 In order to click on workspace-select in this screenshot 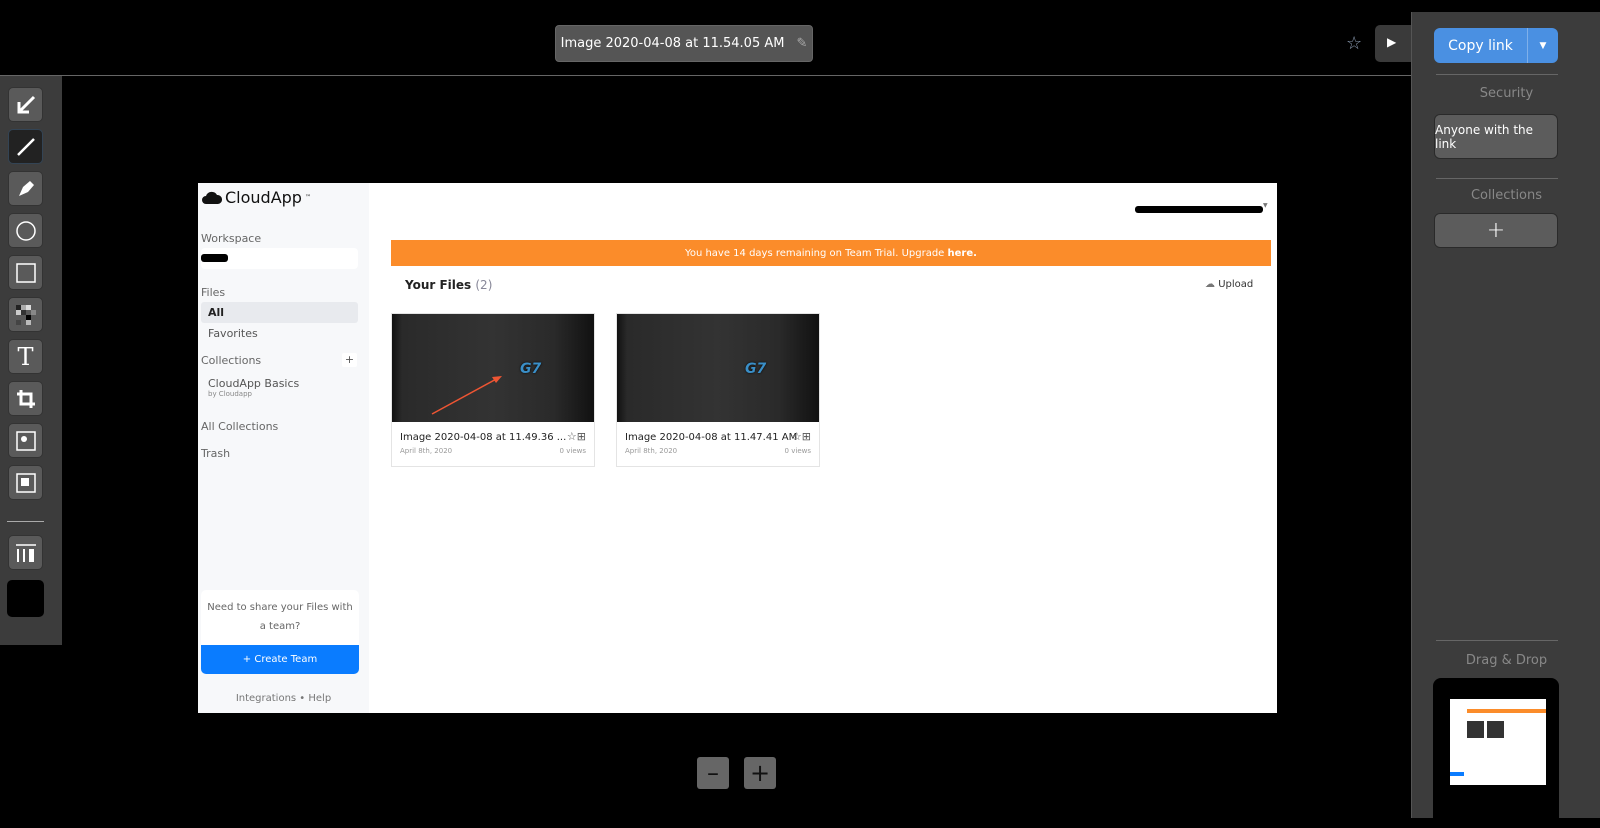, I will do `click(279, 258)`.